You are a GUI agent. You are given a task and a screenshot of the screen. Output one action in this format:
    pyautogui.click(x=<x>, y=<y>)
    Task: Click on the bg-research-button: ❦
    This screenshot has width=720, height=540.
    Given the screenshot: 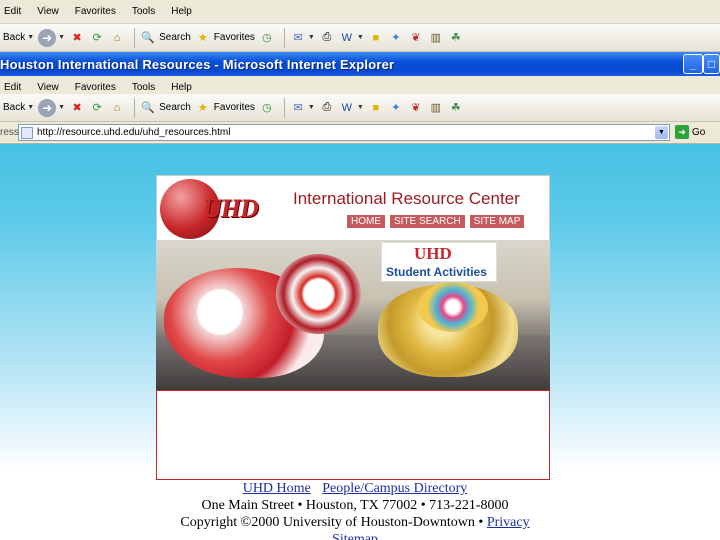 What is the action you would take?
    pyautogui.click(x=416, y=38)
    